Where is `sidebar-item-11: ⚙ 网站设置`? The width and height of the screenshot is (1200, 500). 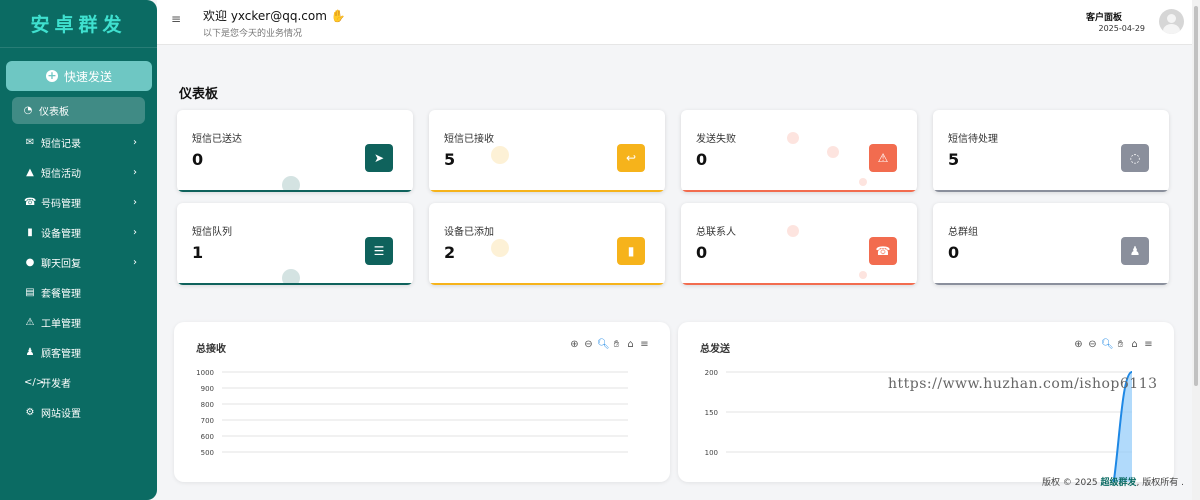 sidebar-item-11: ⚙ 网站设置 is located at coordinates (78, 412).